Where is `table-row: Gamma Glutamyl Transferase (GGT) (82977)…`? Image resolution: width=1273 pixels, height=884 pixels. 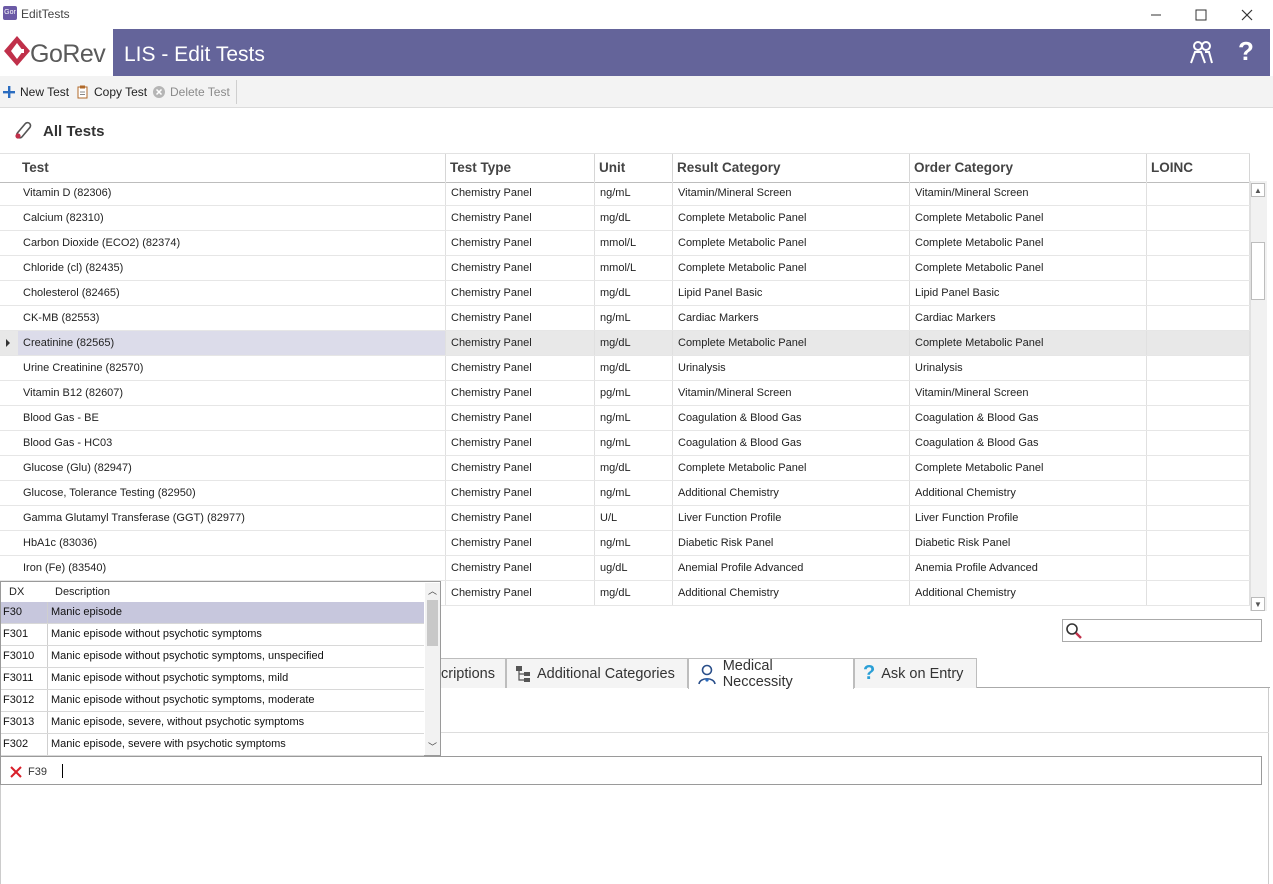
table-row: Gamma Glutamyl Transferase (GGT) (82977)… is located at coordinates (625, 518).